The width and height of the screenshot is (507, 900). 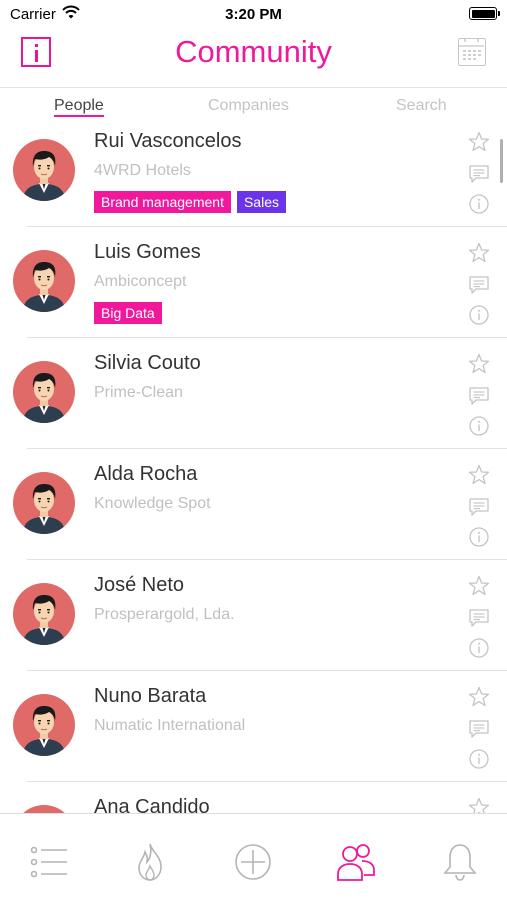 I want to click on person-name: Alda Rocha, so click(x=146, y=474).